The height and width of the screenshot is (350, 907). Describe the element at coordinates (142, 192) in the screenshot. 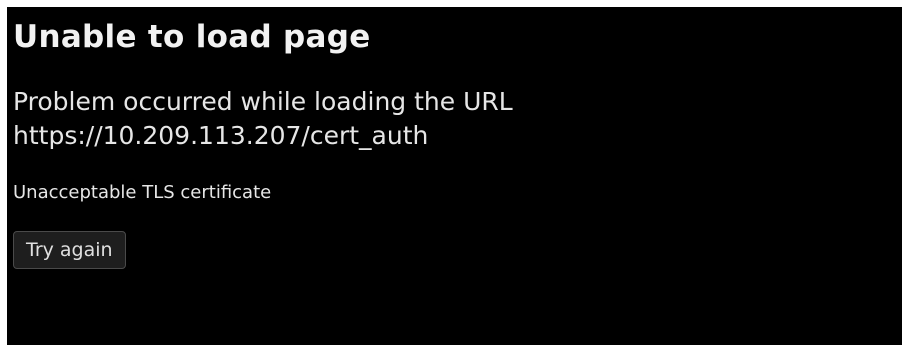

I see `error-reason: Unacceptable TLS certificate` at that location.